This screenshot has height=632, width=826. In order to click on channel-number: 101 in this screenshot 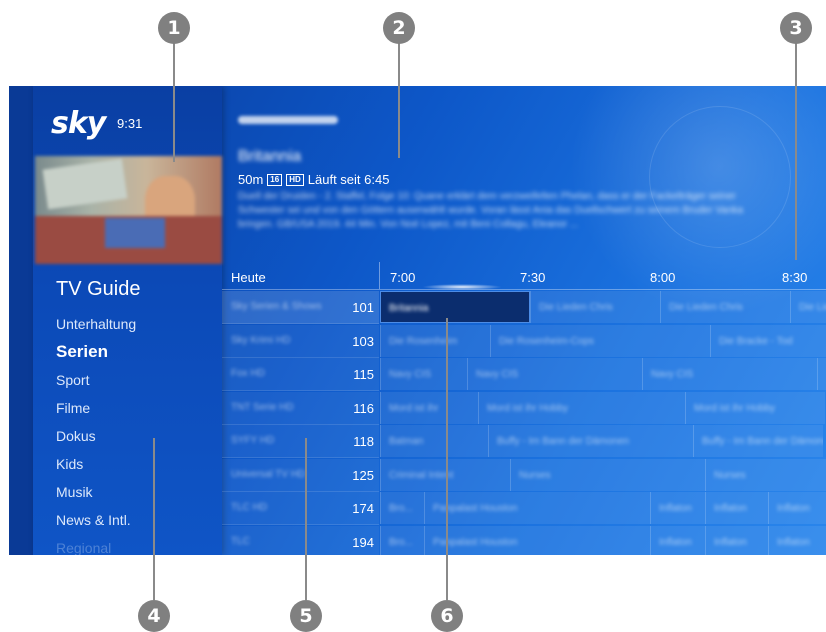, I will do `click(363, 307)`.